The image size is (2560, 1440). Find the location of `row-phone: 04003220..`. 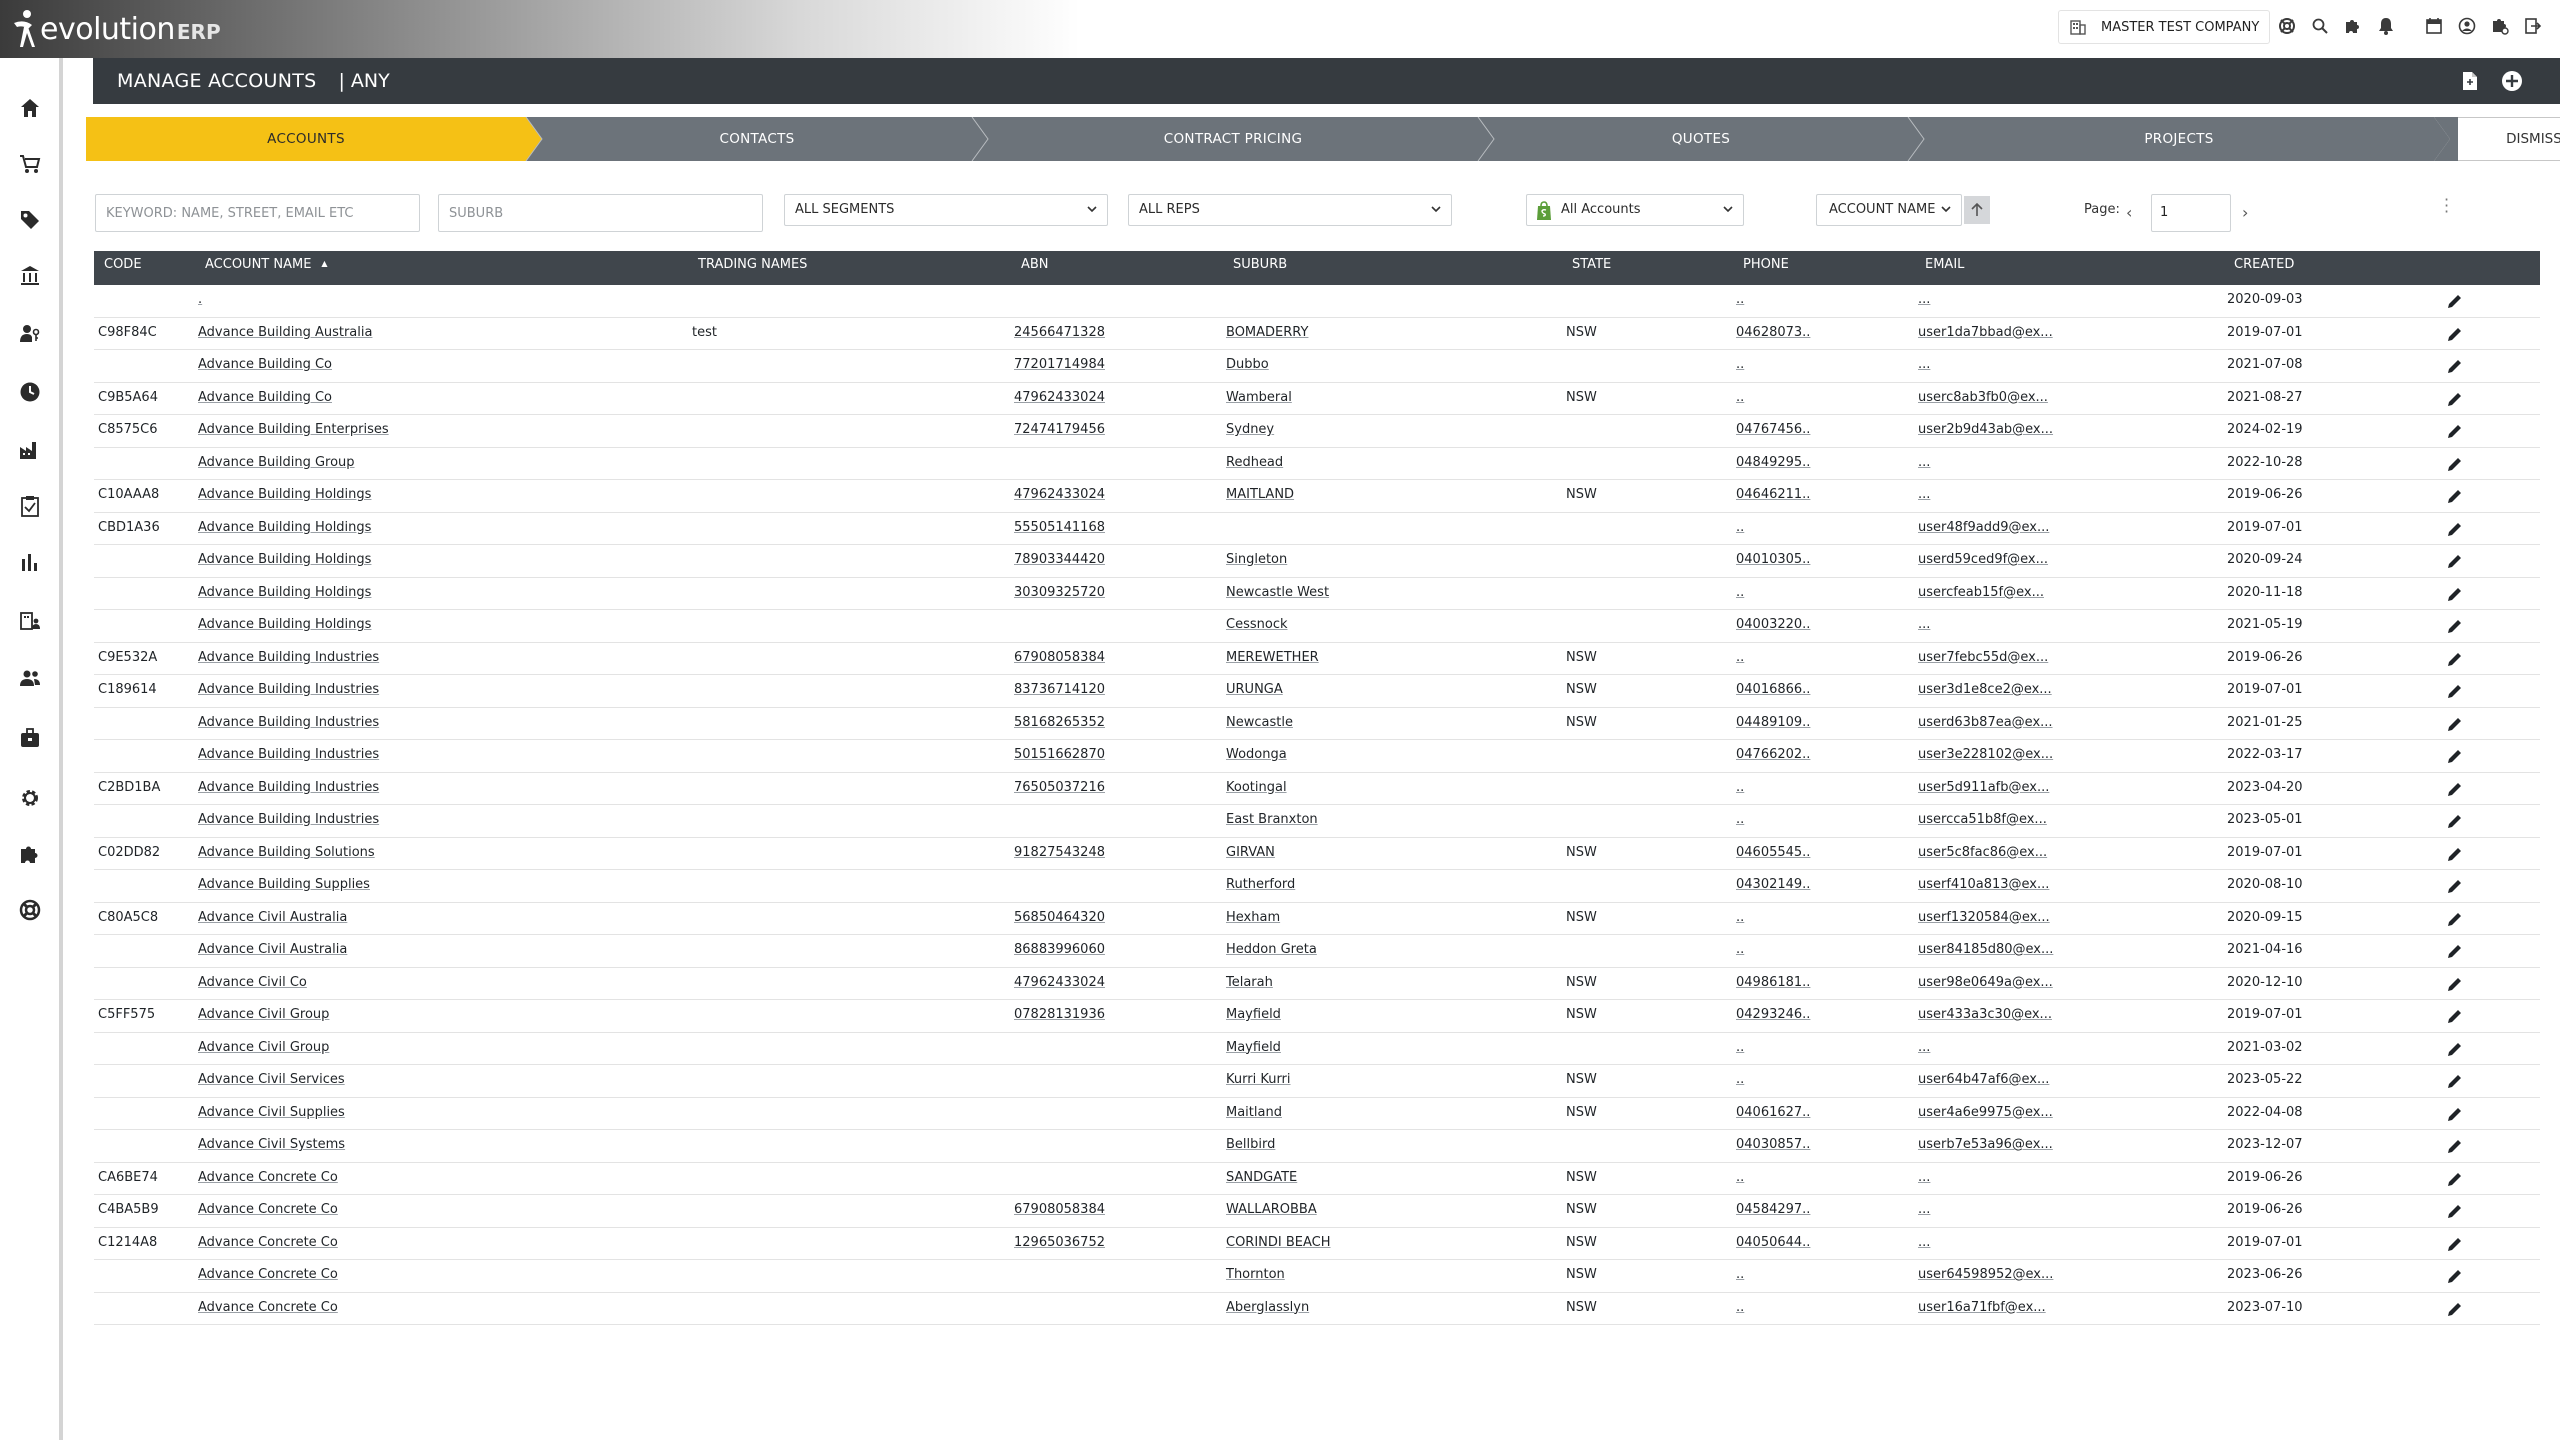

row-phone: 04003220.. is located at coordinates (1773, 625).